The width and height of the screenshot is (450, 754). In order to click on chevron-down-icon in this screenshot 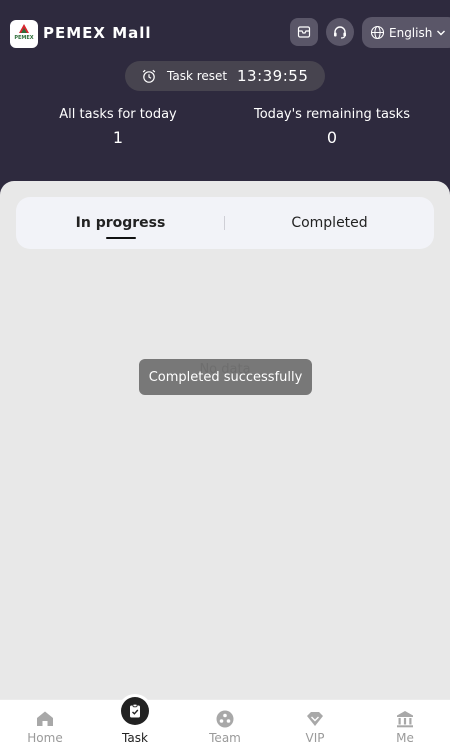, I will do `click(441, 32)`.